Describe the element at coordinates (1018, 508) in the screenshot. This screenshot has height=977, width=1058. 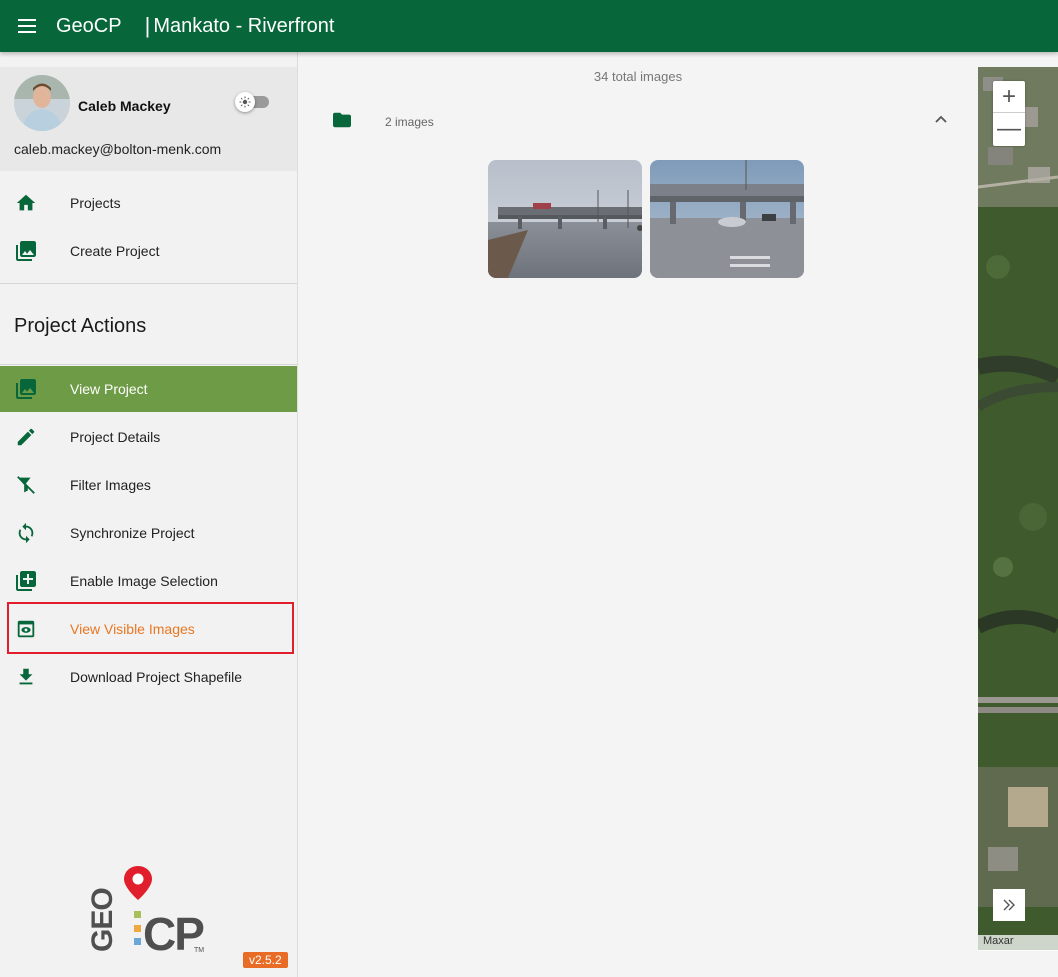
I see `map-panel: + —` at that location.